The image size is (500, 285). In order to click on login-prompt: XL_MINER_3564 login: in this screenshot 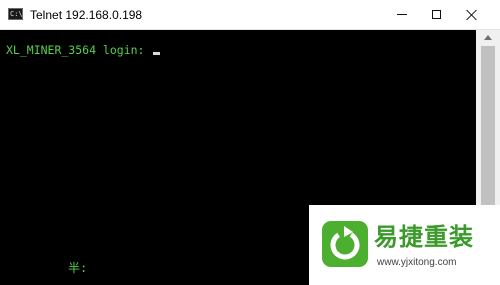, I will do `click(79, 50)`.